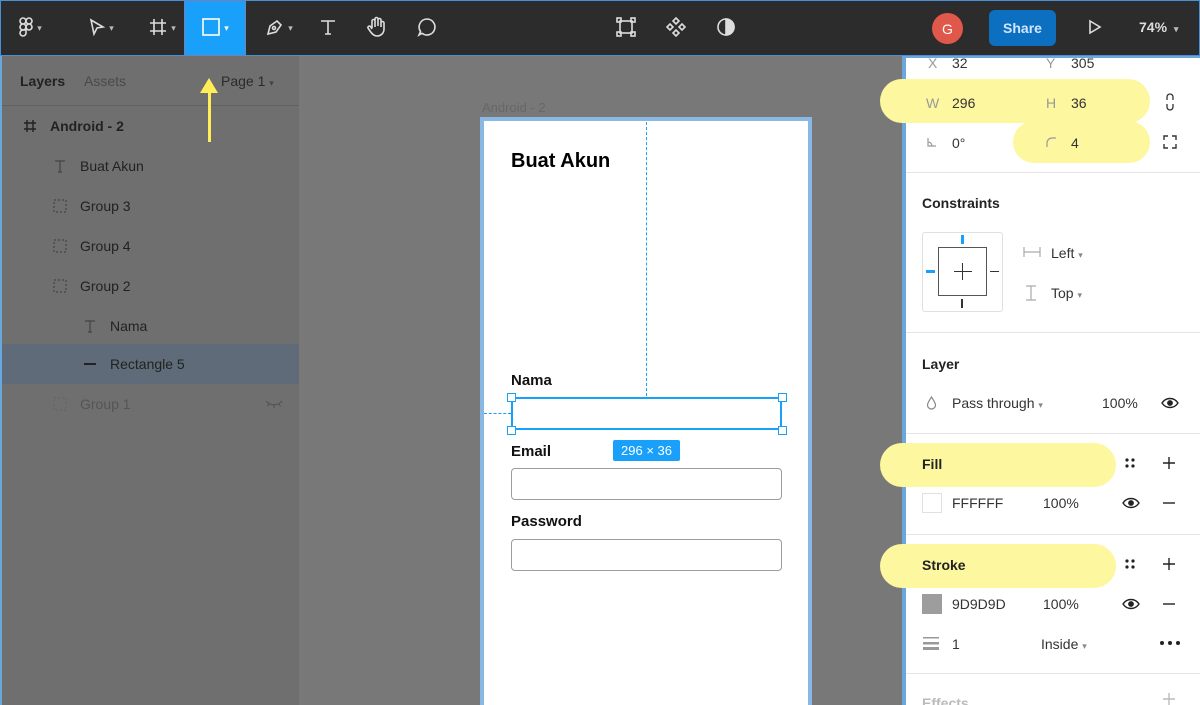 The height and width of the screenshot is (705, 1200). What do you see at coordinates (1170, 643) in the screenshot?
I see `more-options-icon` at bounding box center [1170, 643].